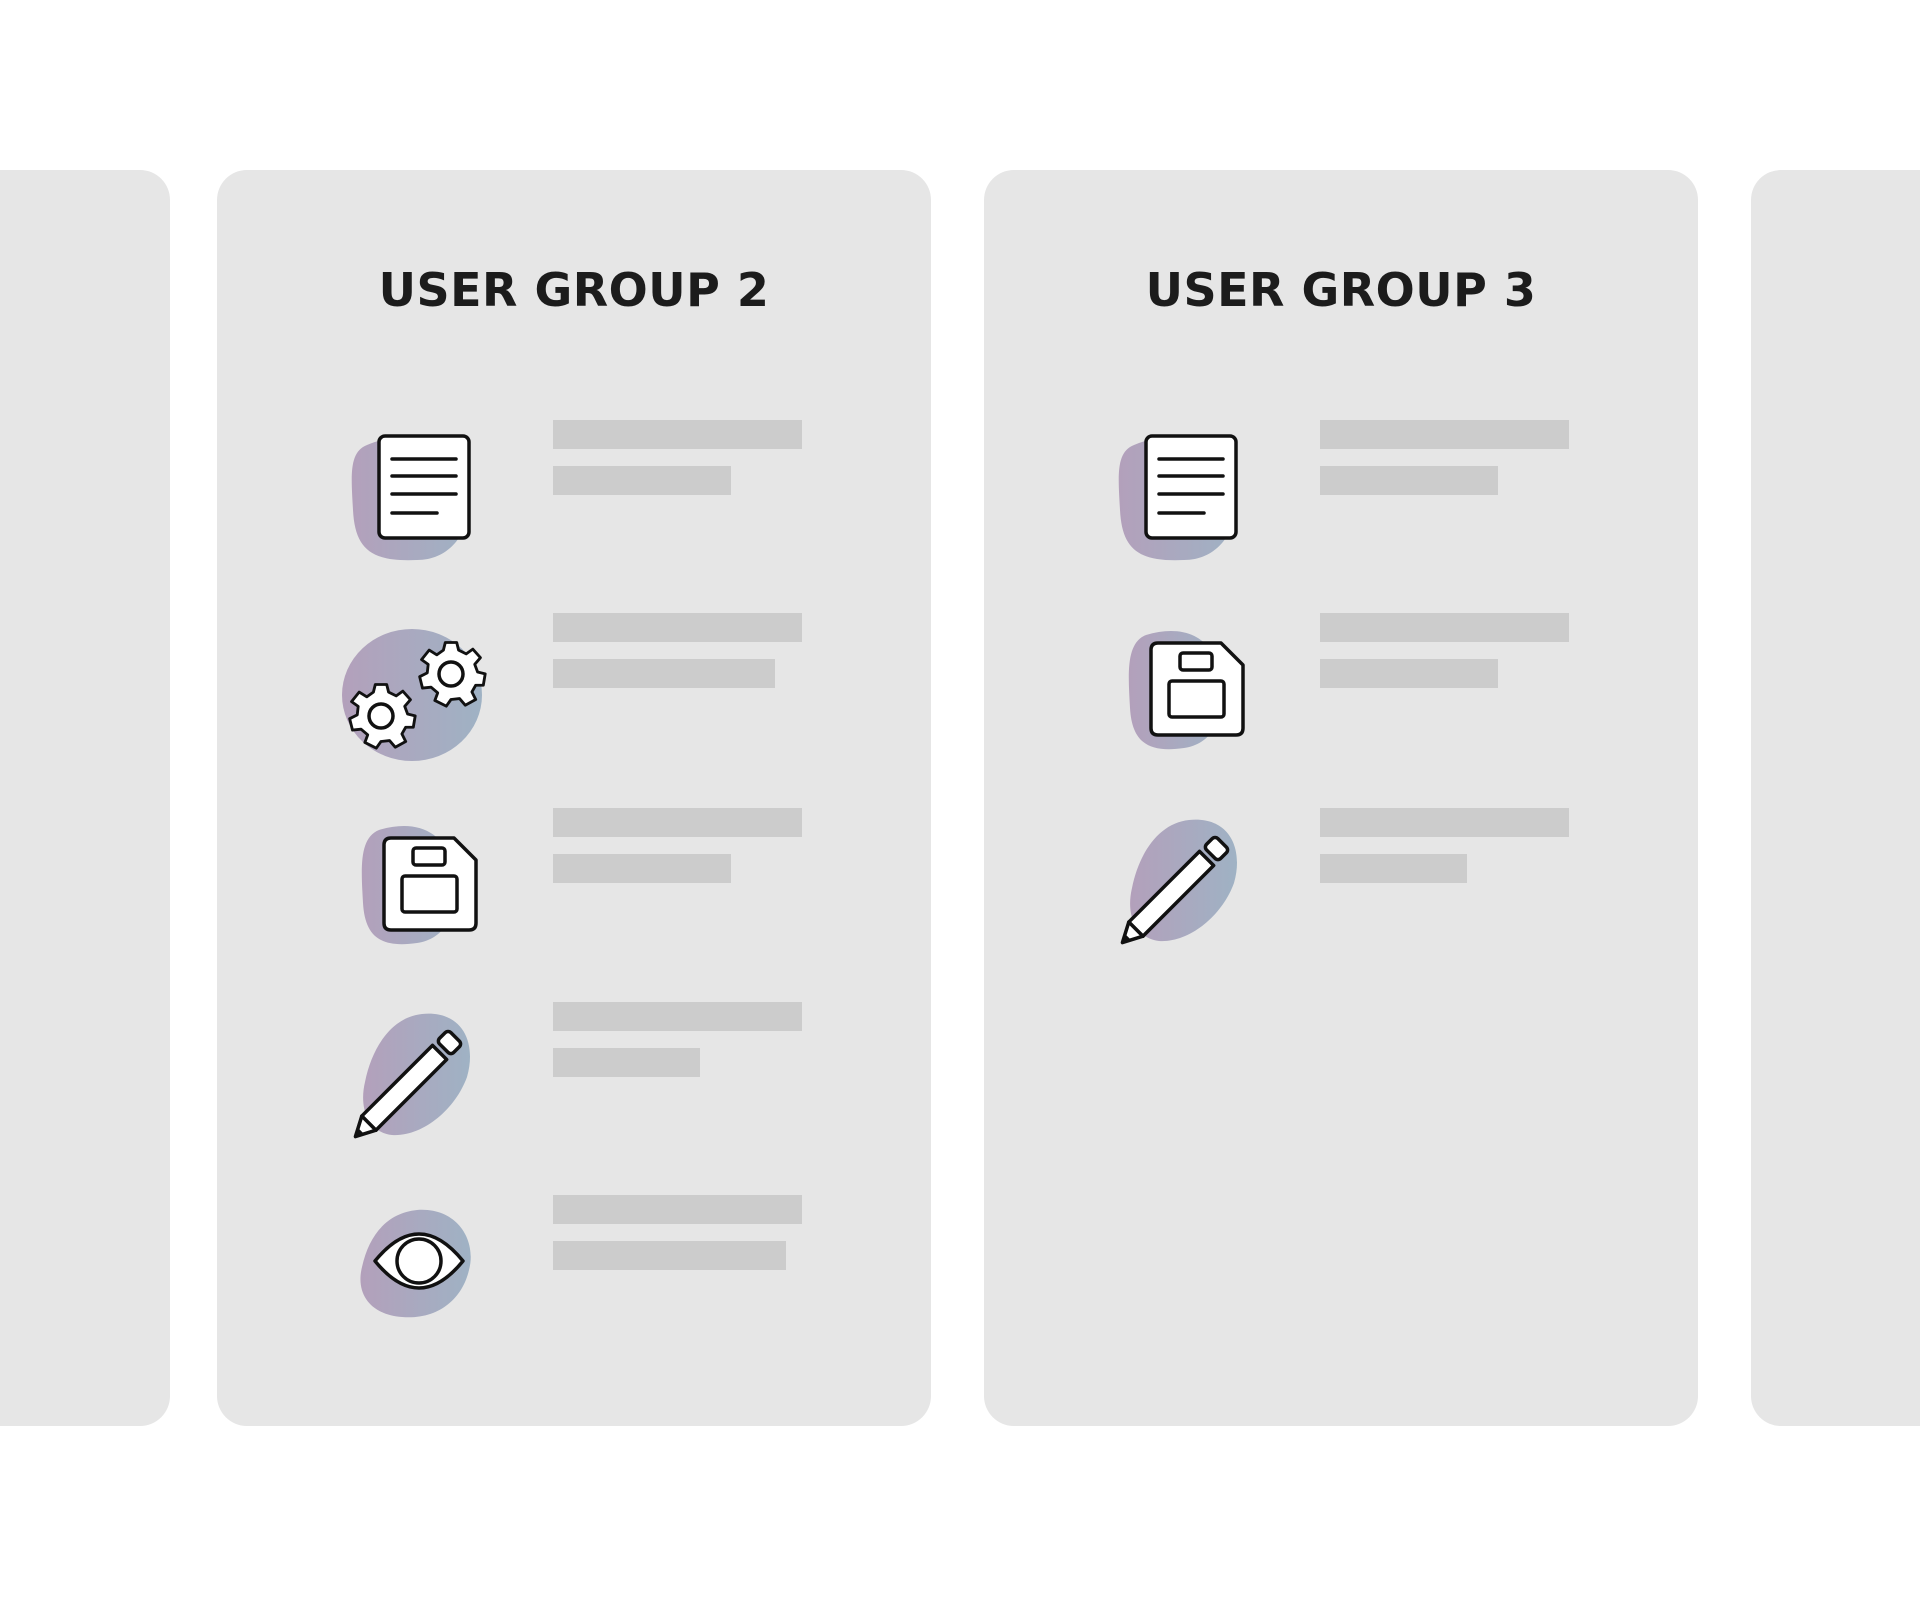  What do you see at coordinates (412, 688) in the screenshot?
I see `gears-icon` at bounding box center [412, 688].